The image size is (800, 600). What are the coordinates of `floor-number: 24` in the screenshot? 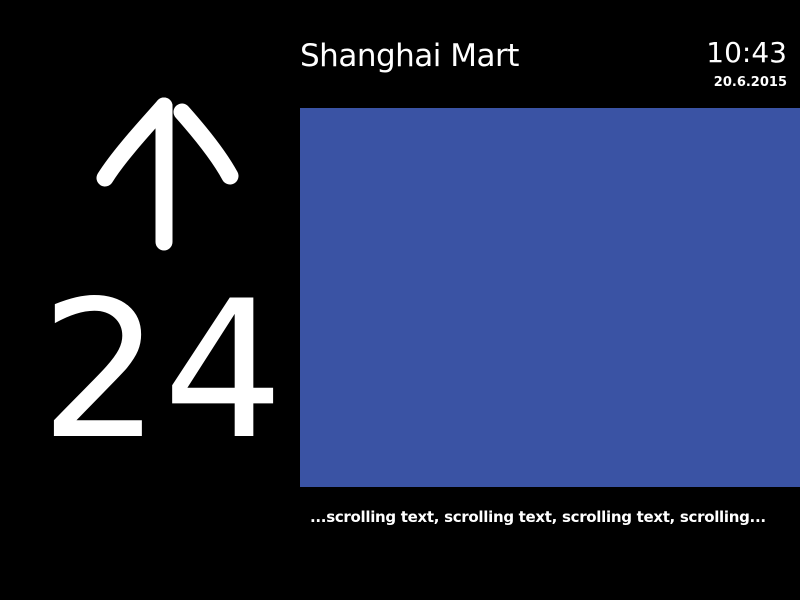 It's located at (163, 370).